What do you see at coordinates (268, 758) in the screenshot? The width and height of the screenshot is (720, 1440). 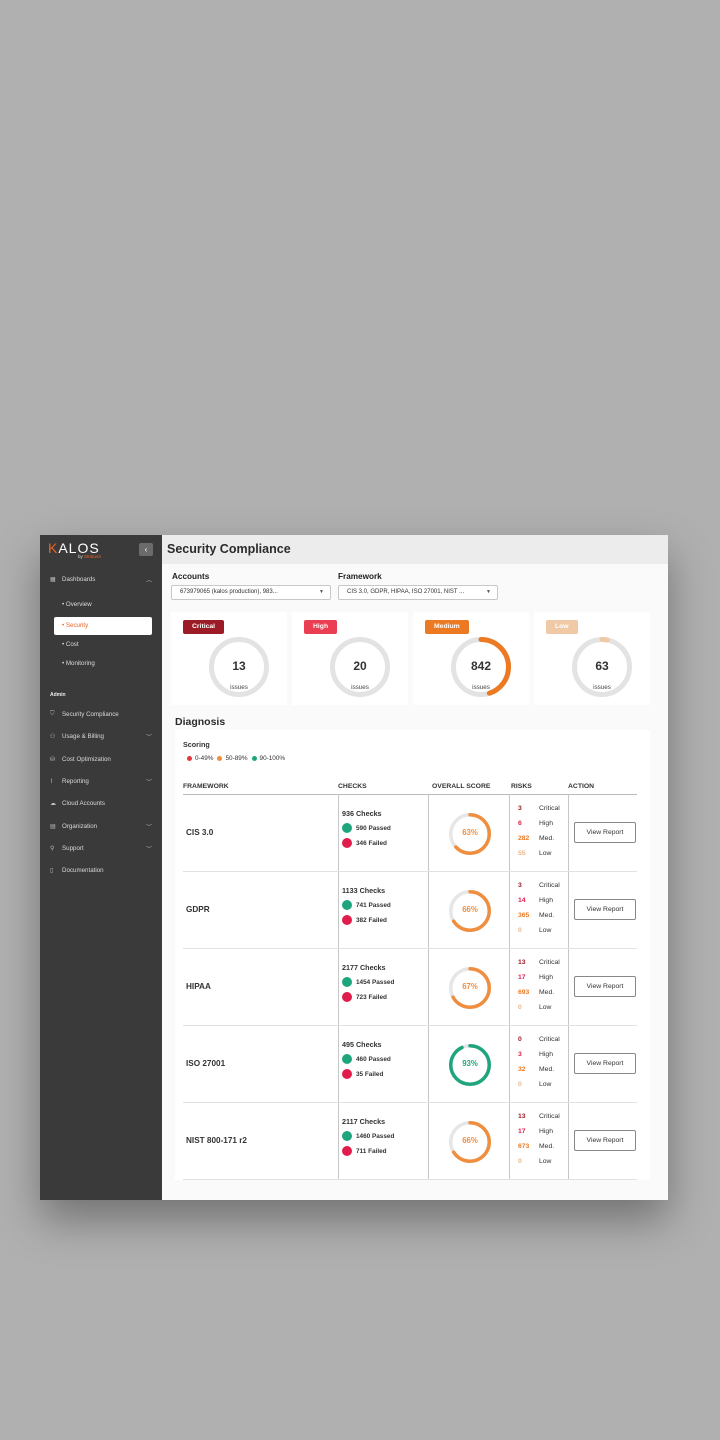 I see `legend-item: 90-100%` at bounding box center [268, 758].